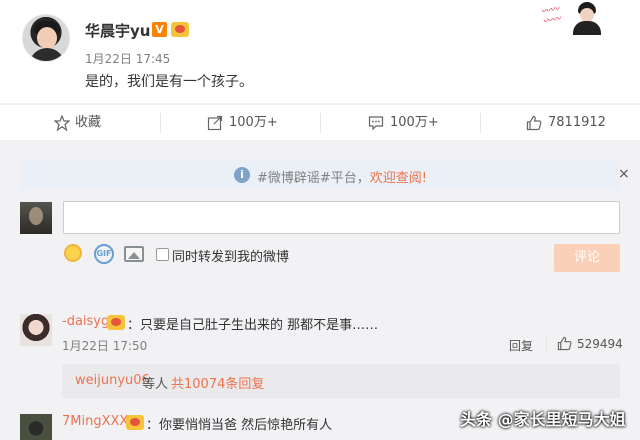  What do you see at coordinates (162, 254) in the screenshot?
I see `repost-checkbox` at bounding box center [162, 254].